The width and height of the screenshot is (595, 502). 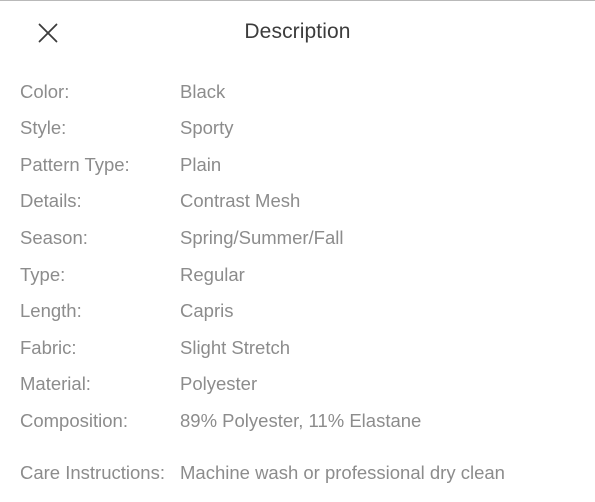 I want to click on panel-header: Description, so click(x=297, y=32).